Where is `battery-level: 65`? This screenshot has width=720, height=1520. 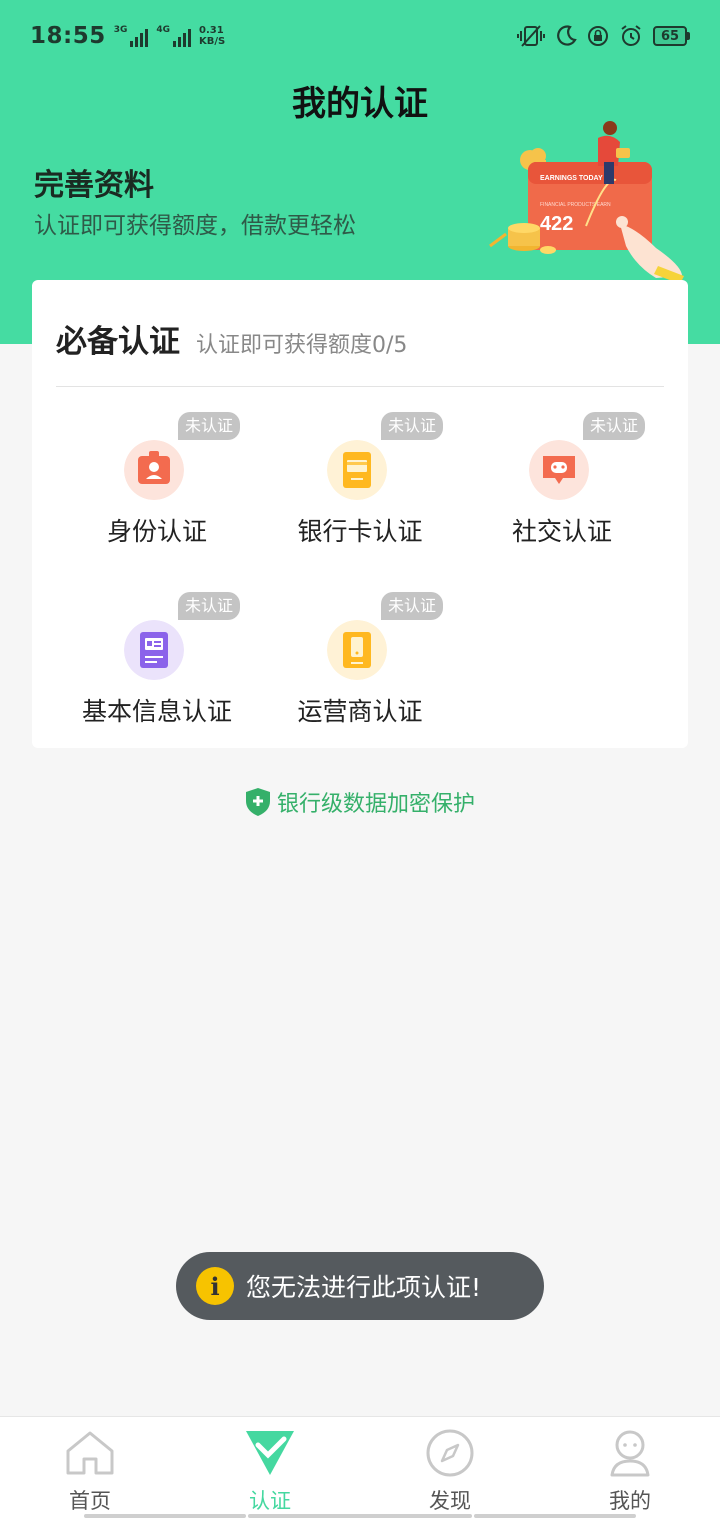 battery-level: 65 is located at coordinates (670, 36).